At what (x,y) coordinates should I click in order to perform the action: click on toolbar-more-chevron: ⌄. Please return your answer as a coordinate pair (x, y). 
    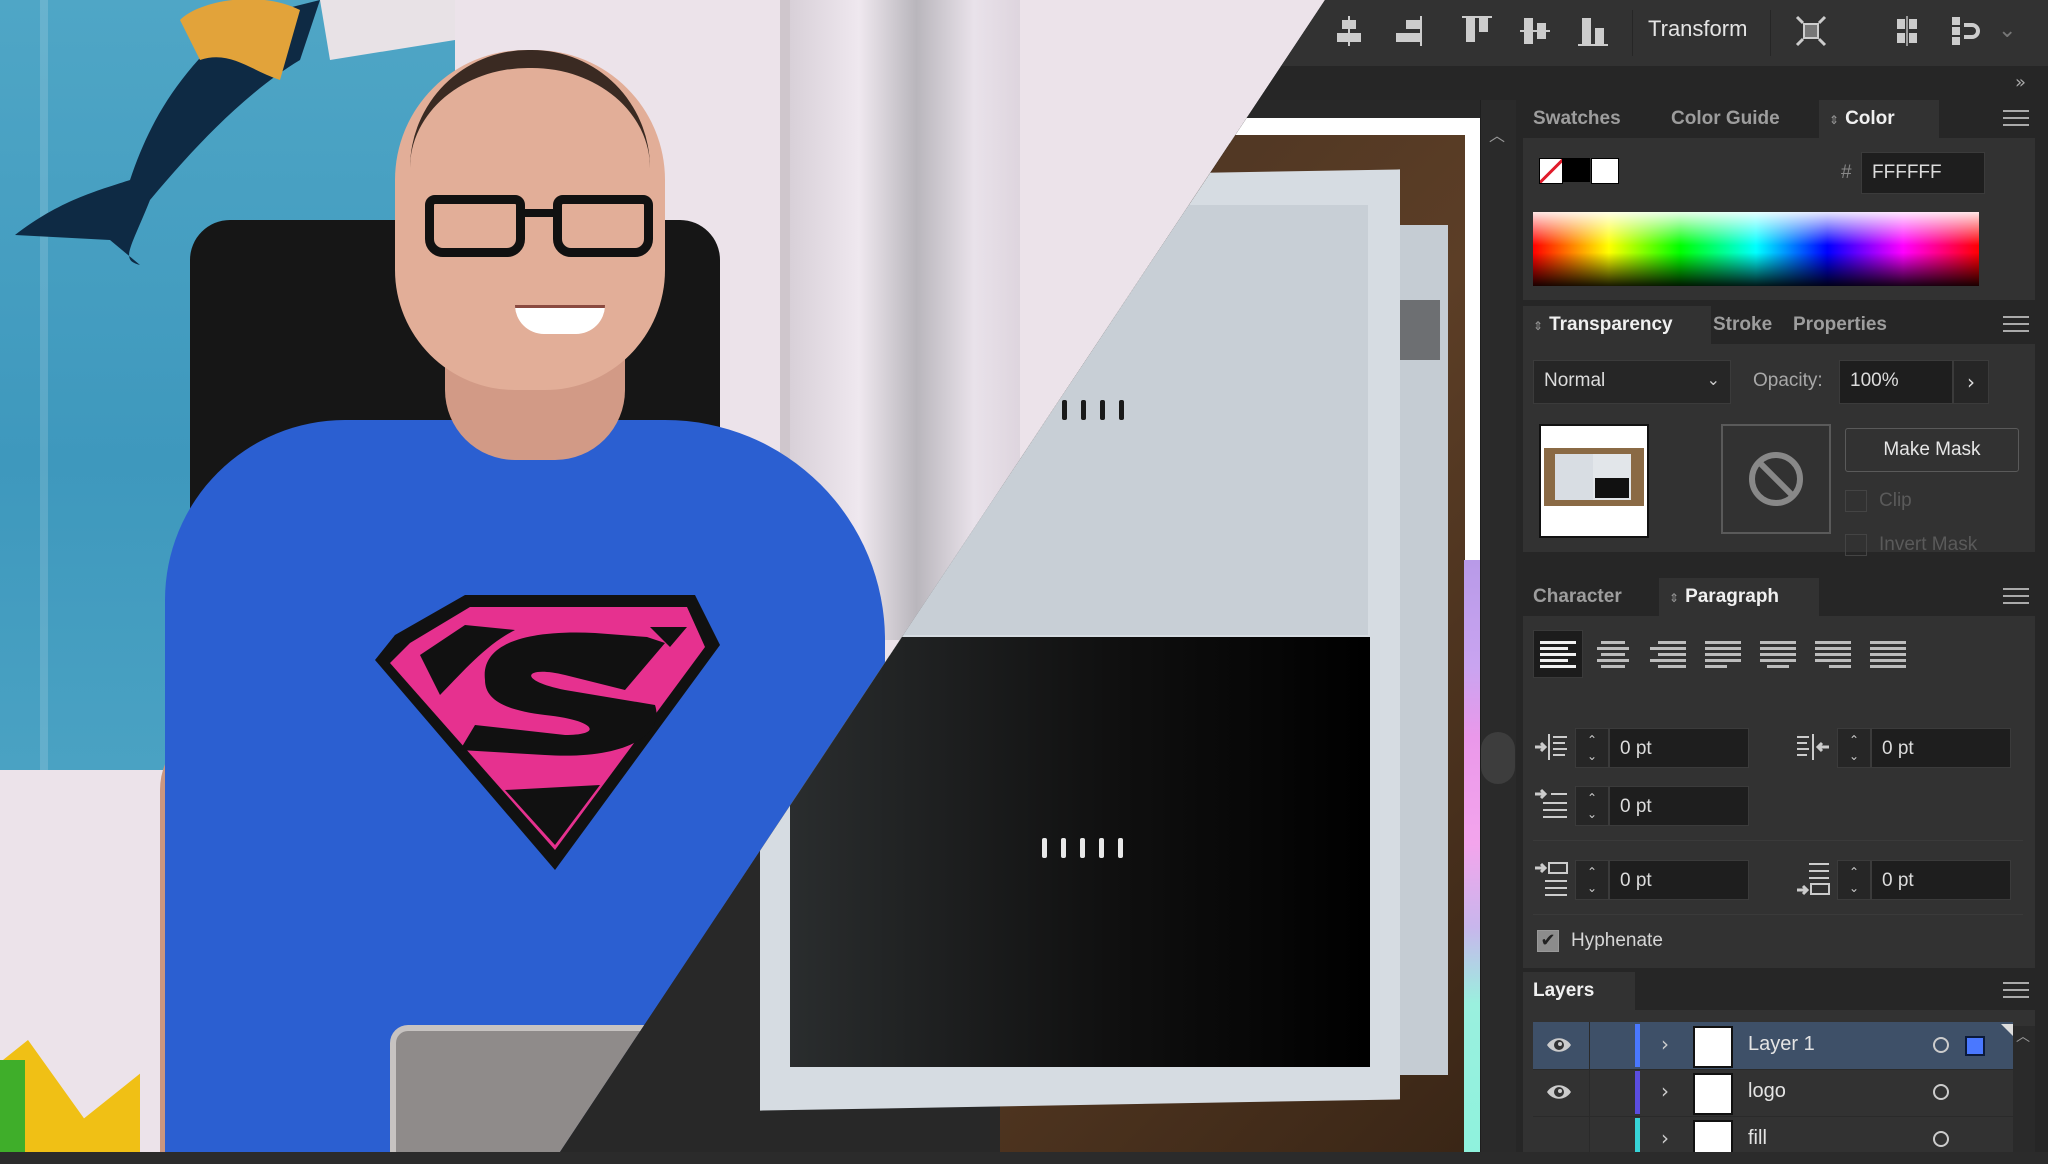
    Looking at the image, I should click on (2007, 30).